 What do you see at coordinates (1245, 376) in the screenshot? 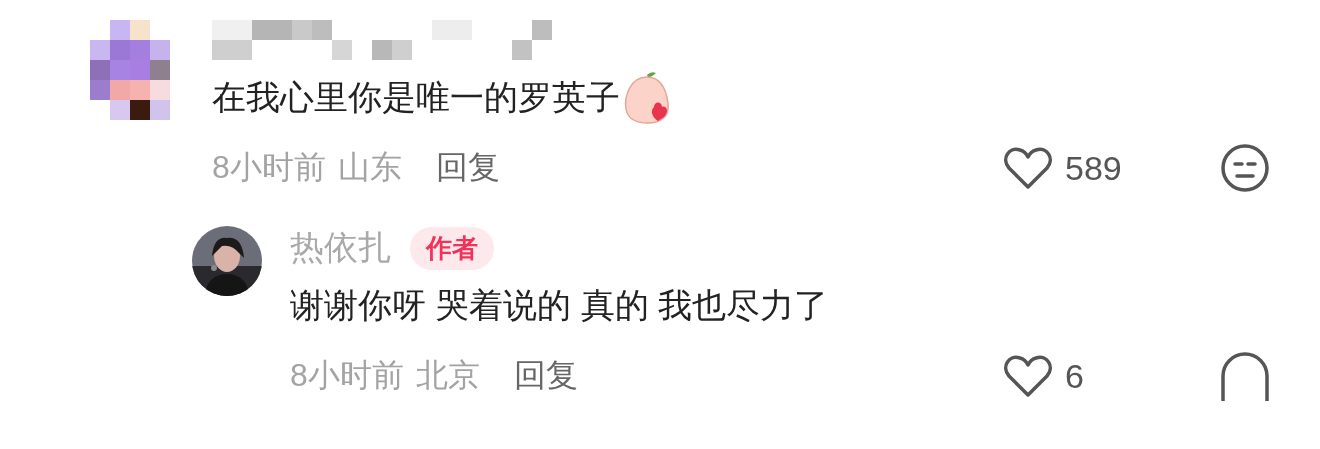
I see `arch-icon` at bounding box center [1245, 376].